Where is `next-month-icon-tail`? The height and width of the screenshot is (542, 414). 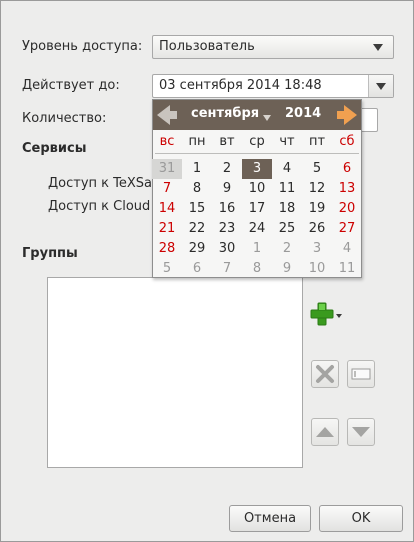
next-month-icon-tail is located at coordinates (341, 115).